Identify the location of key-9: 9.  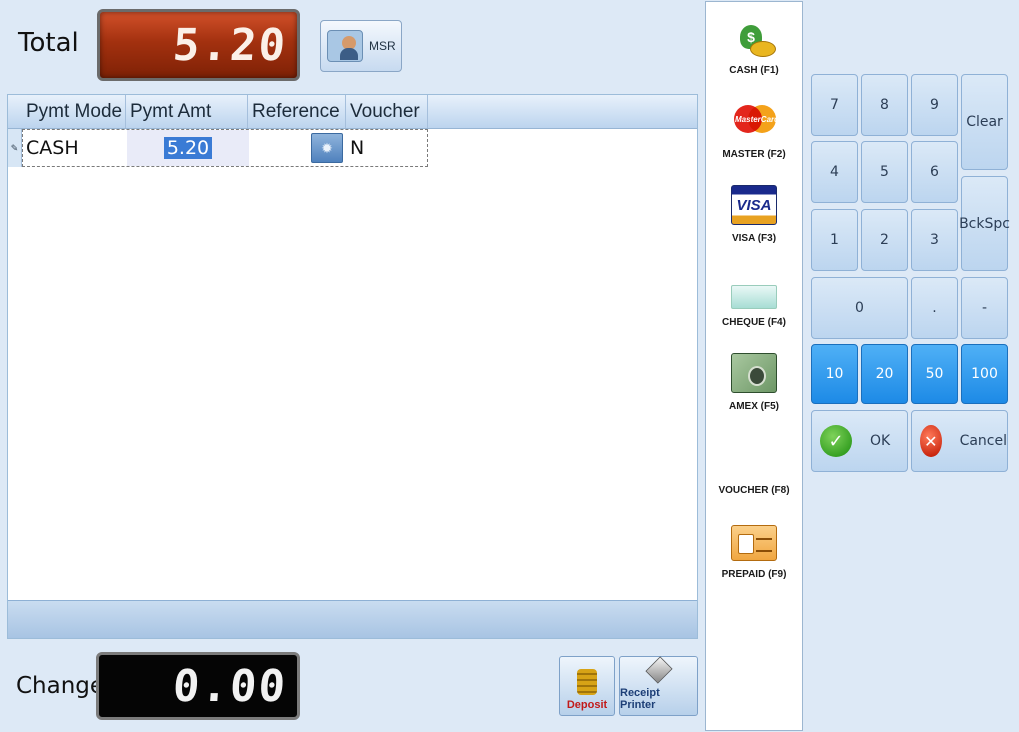
(934, 105).